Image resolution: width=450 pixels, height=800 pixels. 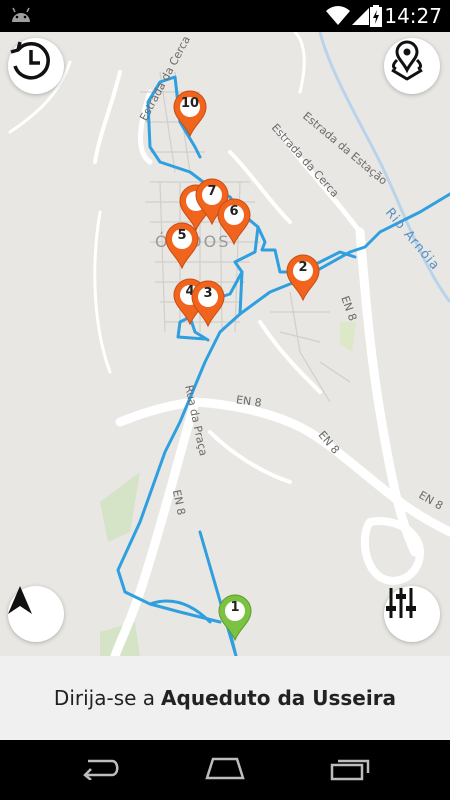 I want to click on poi-pin-10: 10, so click(x=190, y=114).